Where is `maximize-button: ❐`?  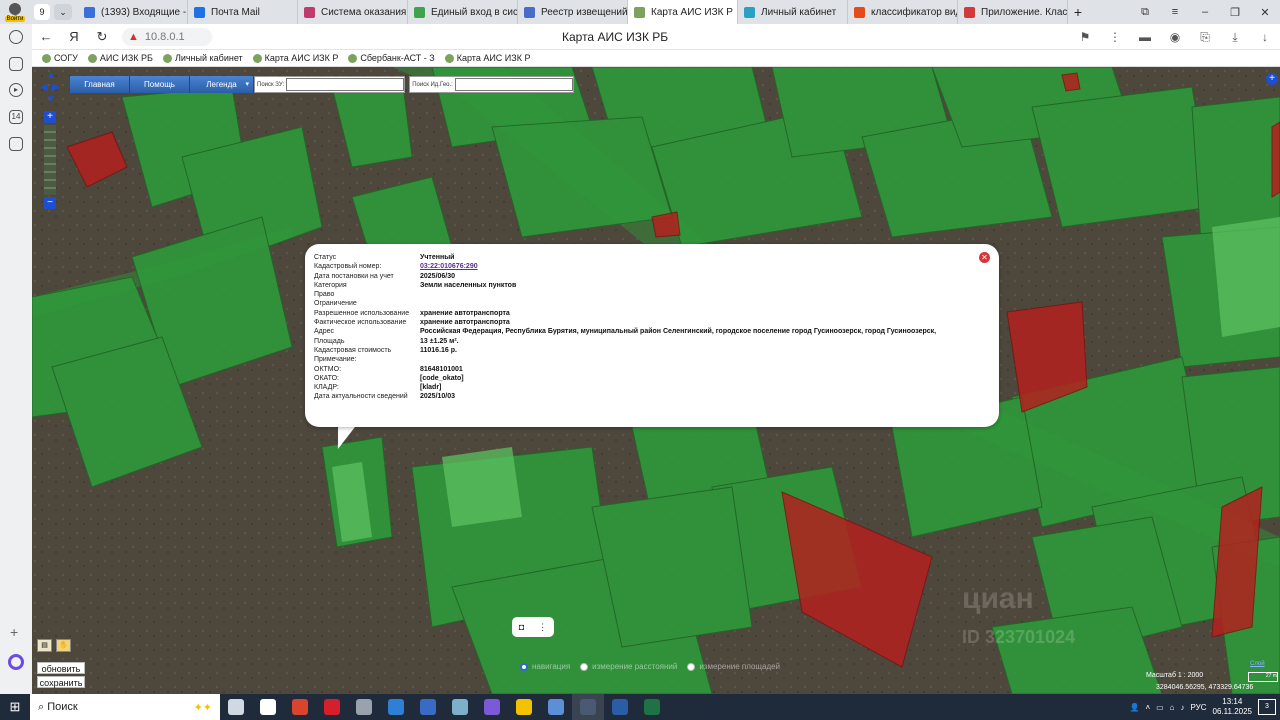
maximize-button: ❐ is located at coordinates (1235, 12).